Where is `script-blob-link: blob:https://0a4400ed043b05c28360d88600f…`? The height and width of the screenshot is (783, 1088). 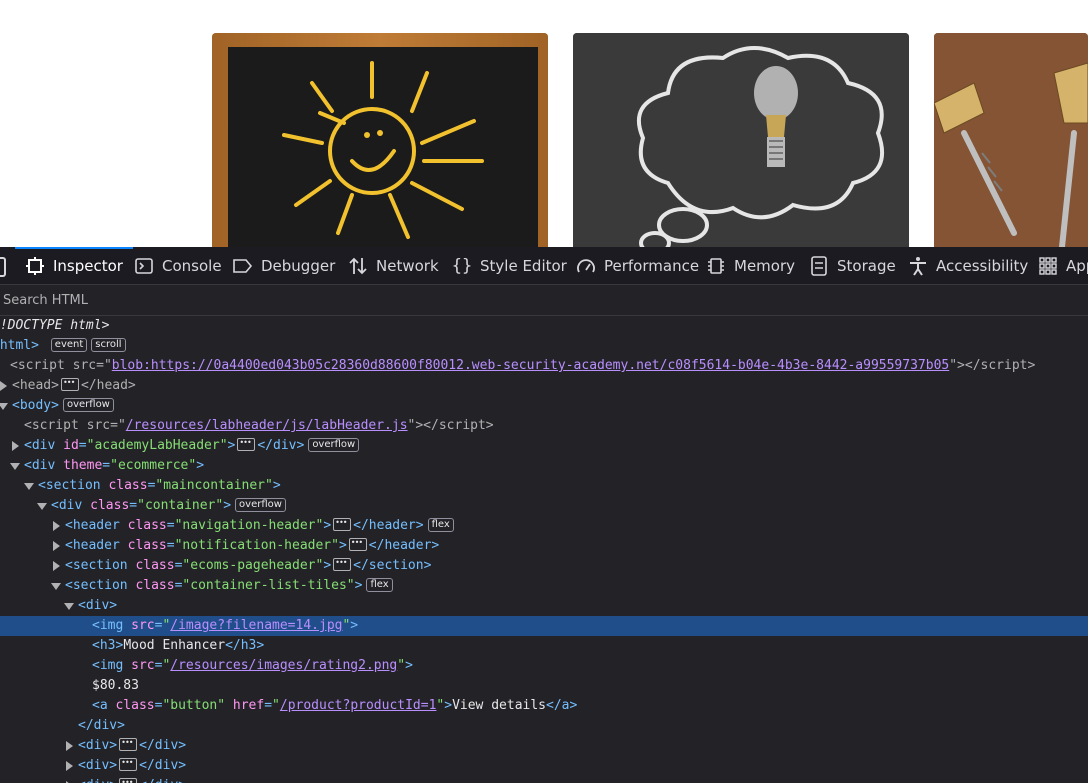
script-blob-link: blob:https://0a4400ed043b05c28360d88600f… is located at coordinates (530, 365).